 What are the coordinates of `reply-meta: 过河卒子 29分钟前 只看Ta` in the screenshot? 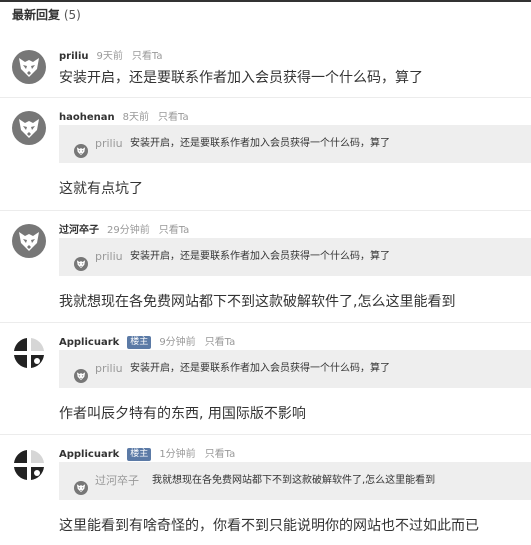 It's located at (124, 231).